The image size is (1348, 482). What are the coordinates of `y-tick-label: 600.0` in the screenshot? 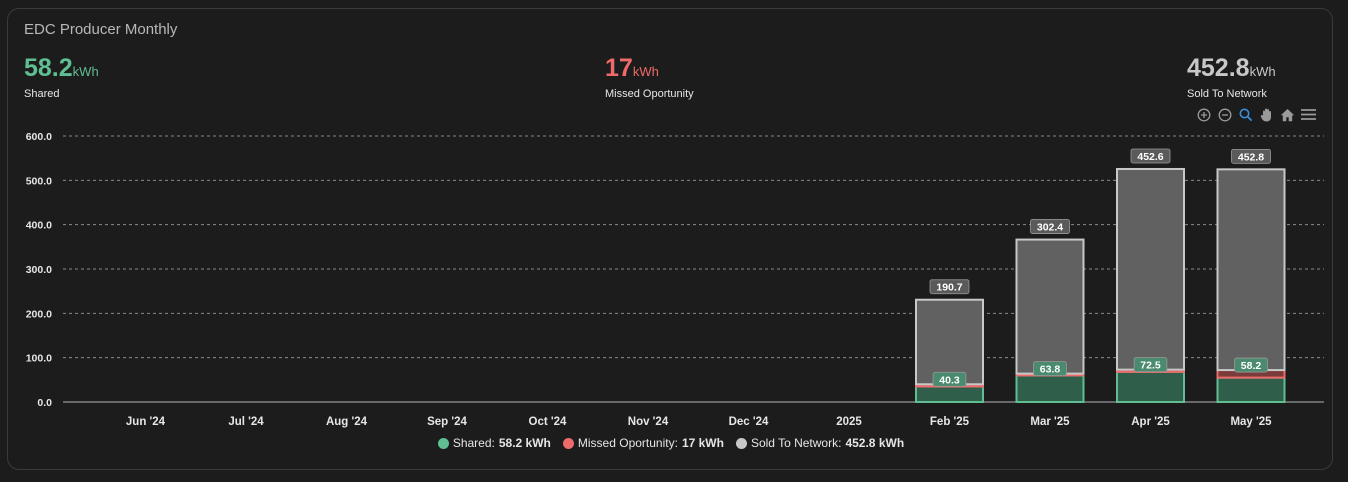 It's located at (39, 137).